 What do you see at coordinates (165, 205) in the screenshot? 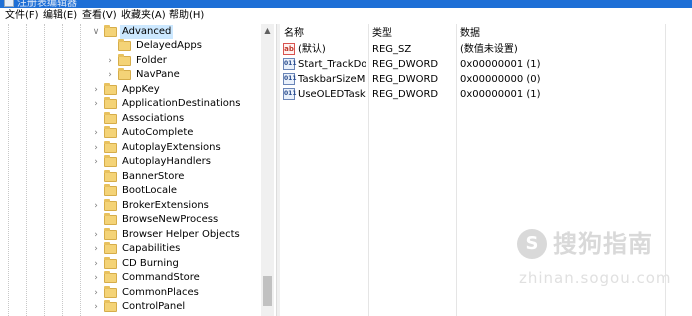
I see `tree-node-label: BrokerExtensions` at bounding box center [165, 205].